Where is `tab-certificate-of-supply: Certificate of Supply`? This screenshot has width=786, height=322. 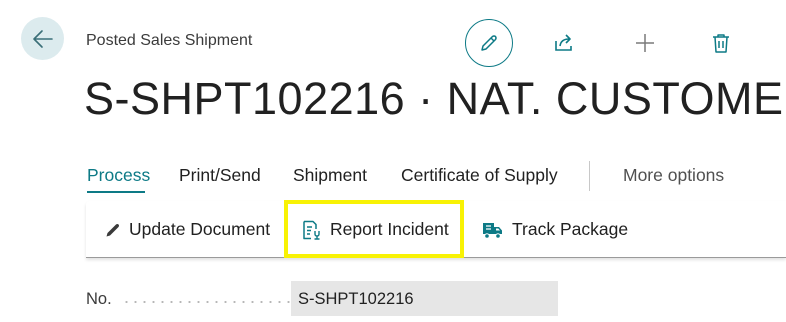 tab-certificate-of-supply: Certificate of Supply is located at coordinates (479, 175).